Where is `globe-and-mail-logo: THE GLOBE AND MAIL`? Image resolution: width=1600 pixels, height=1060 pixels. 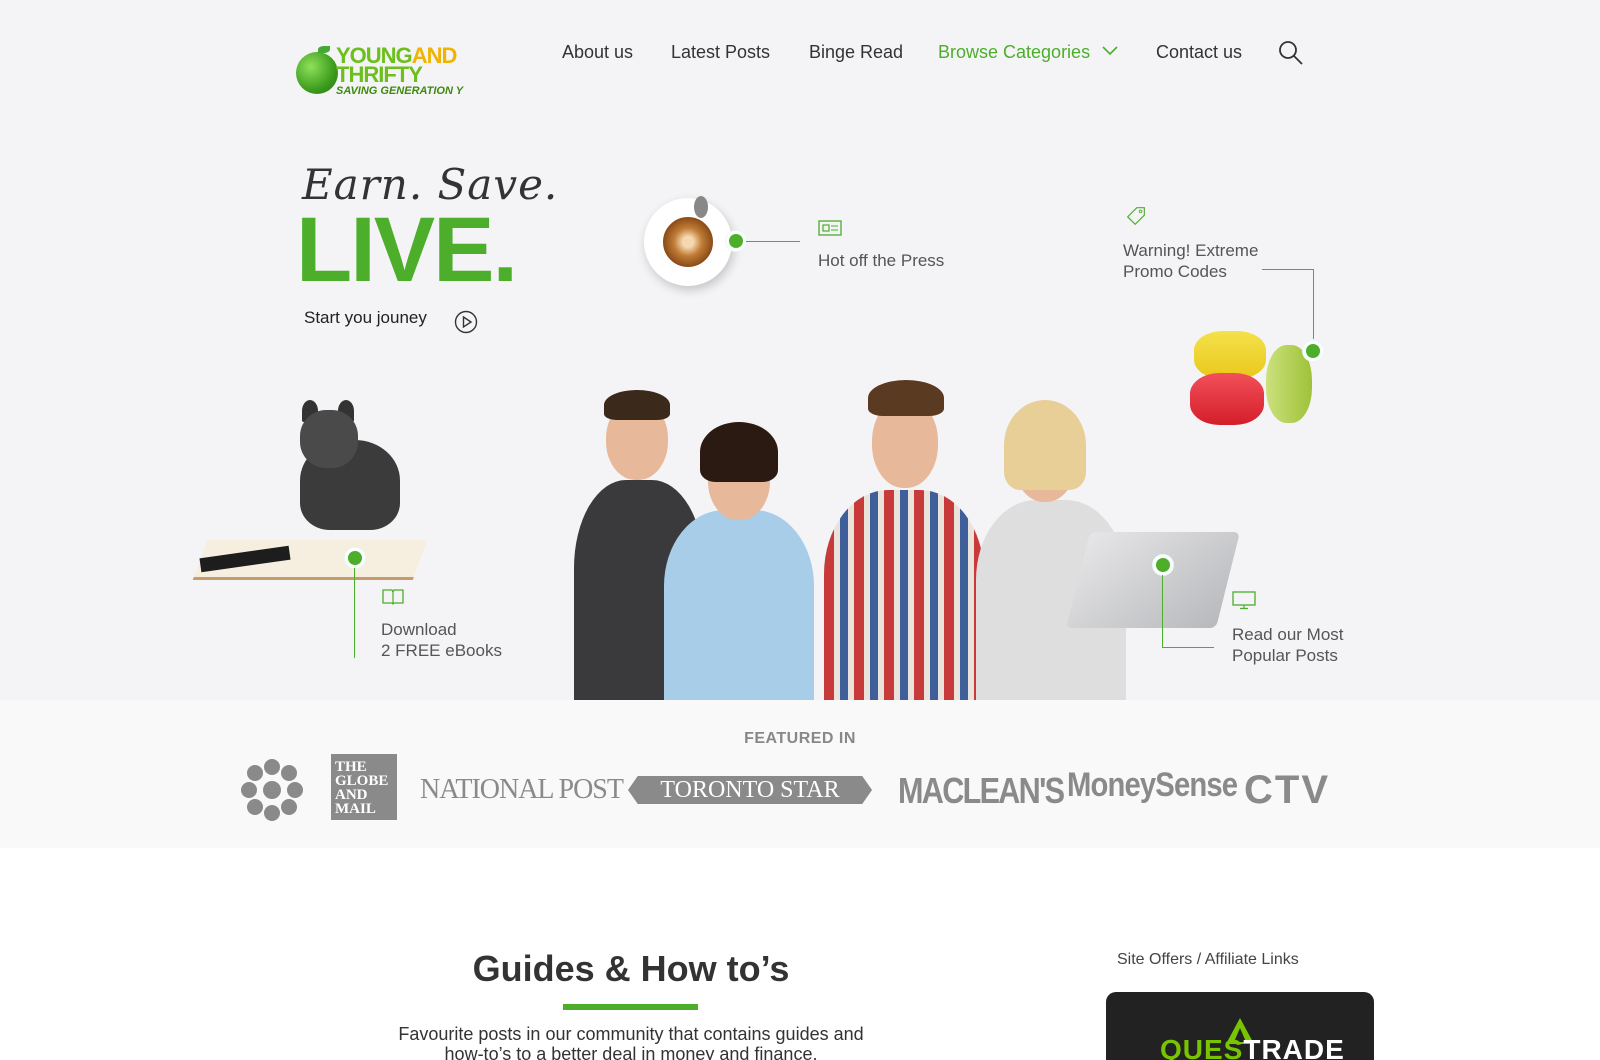
globe-and-mail-logo: THE GLOBE AND MAIL is located at coordinates (364, 787).